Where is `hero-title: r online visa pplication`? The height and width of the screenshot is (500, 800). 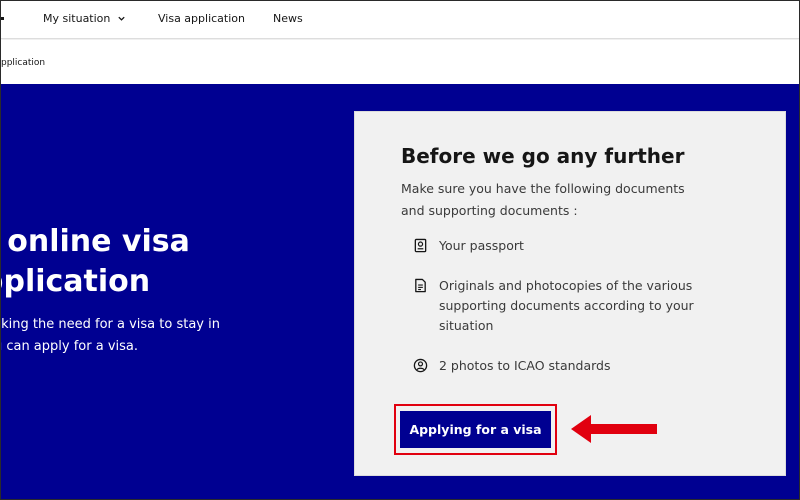 hero-title: r online visa pplication is located at coordinates (95, 261).